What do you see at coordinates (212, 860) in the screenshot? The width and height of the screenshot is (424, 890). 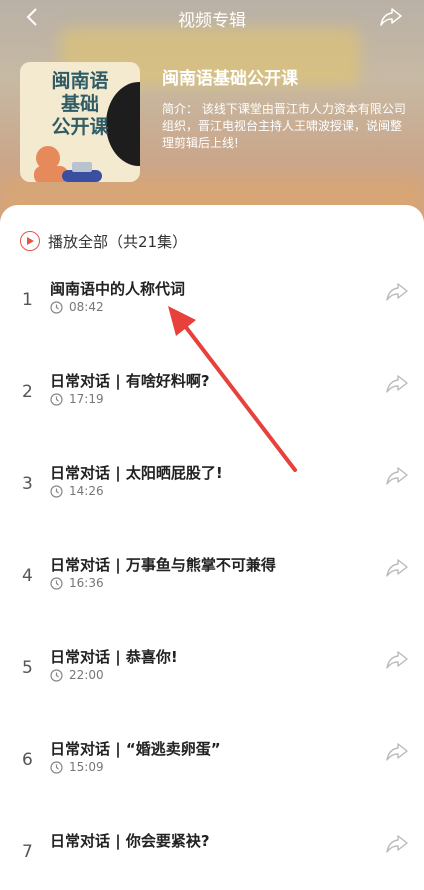 I see `episode-item: 7 日常对话 | 你会要紧袂?` at bounding box center [212, 860].